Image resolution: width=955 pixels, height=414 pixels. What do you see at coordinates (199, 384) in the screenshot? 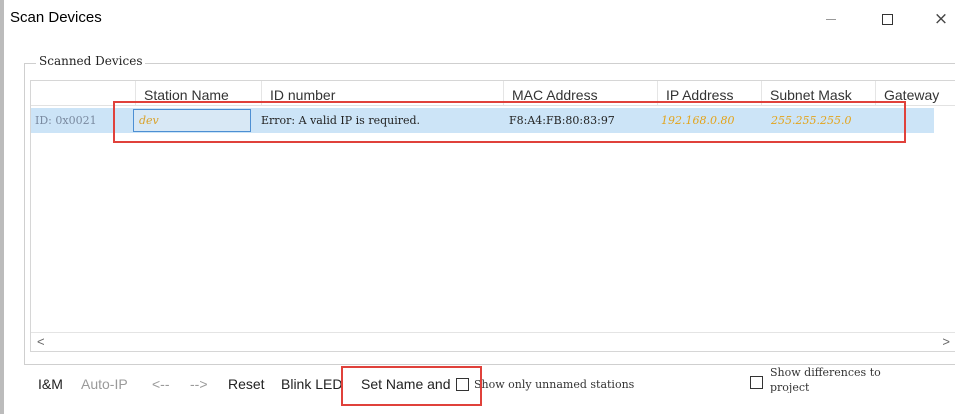
I see `next-button: -->` at bounding box center [199, 384].